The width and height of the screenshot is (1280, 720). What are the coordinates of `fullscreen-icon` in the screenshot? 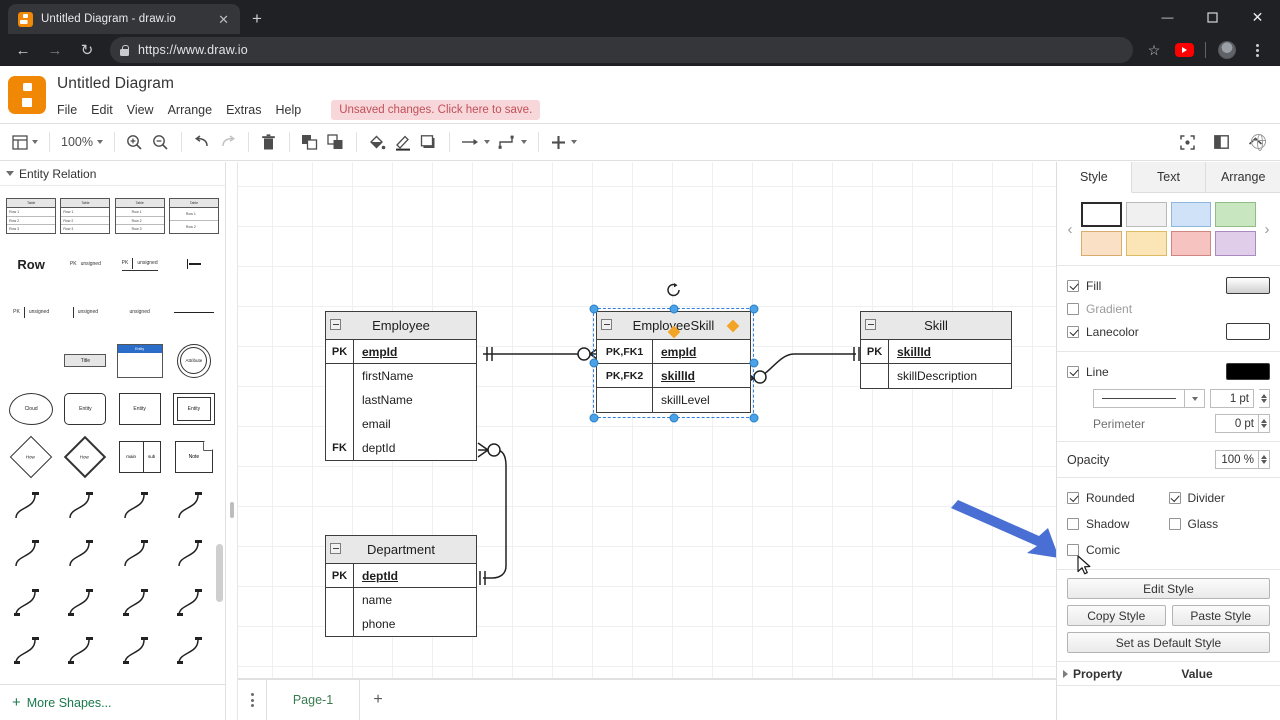 It's located at (1187, 142).